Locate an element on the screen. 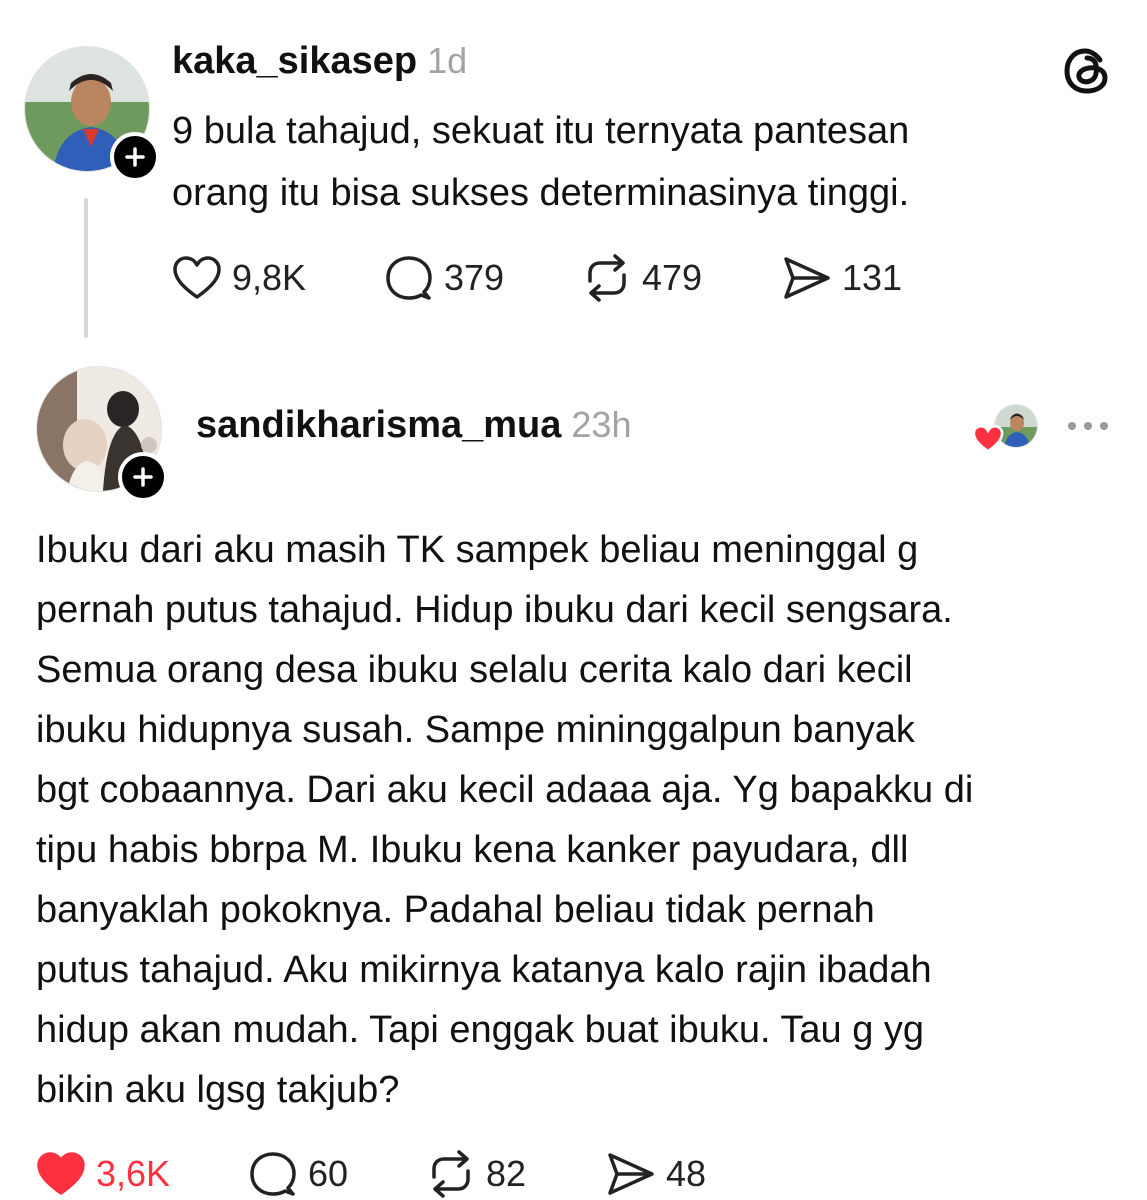 This screenshot has height=1200, width=1147. share-button: 48 is located at coordinates (676, 1174).